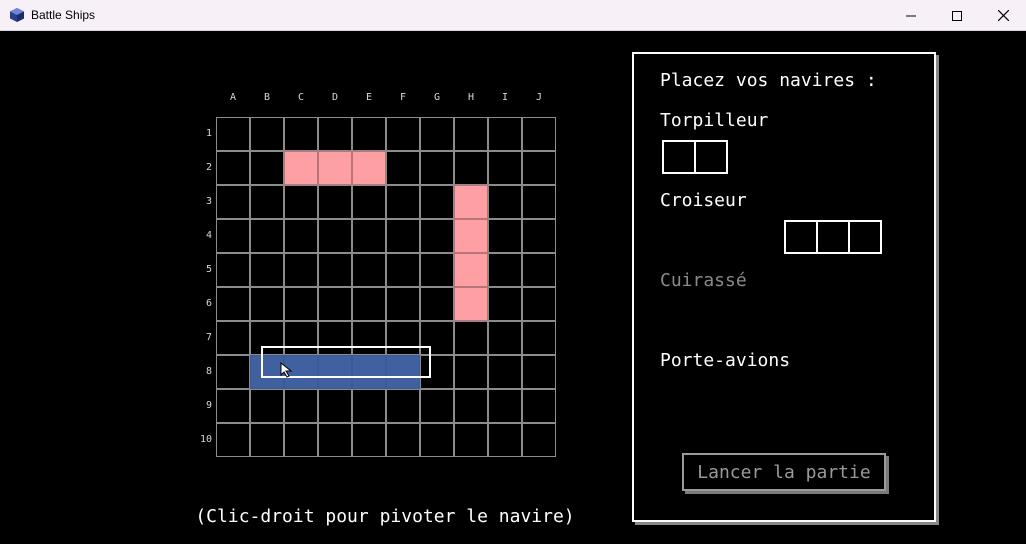 The height and width of the screenshot is (544, 1026). Describe the element at coordinates (233, 338) in the screenshot. I see `board-cell-a7` at that location.